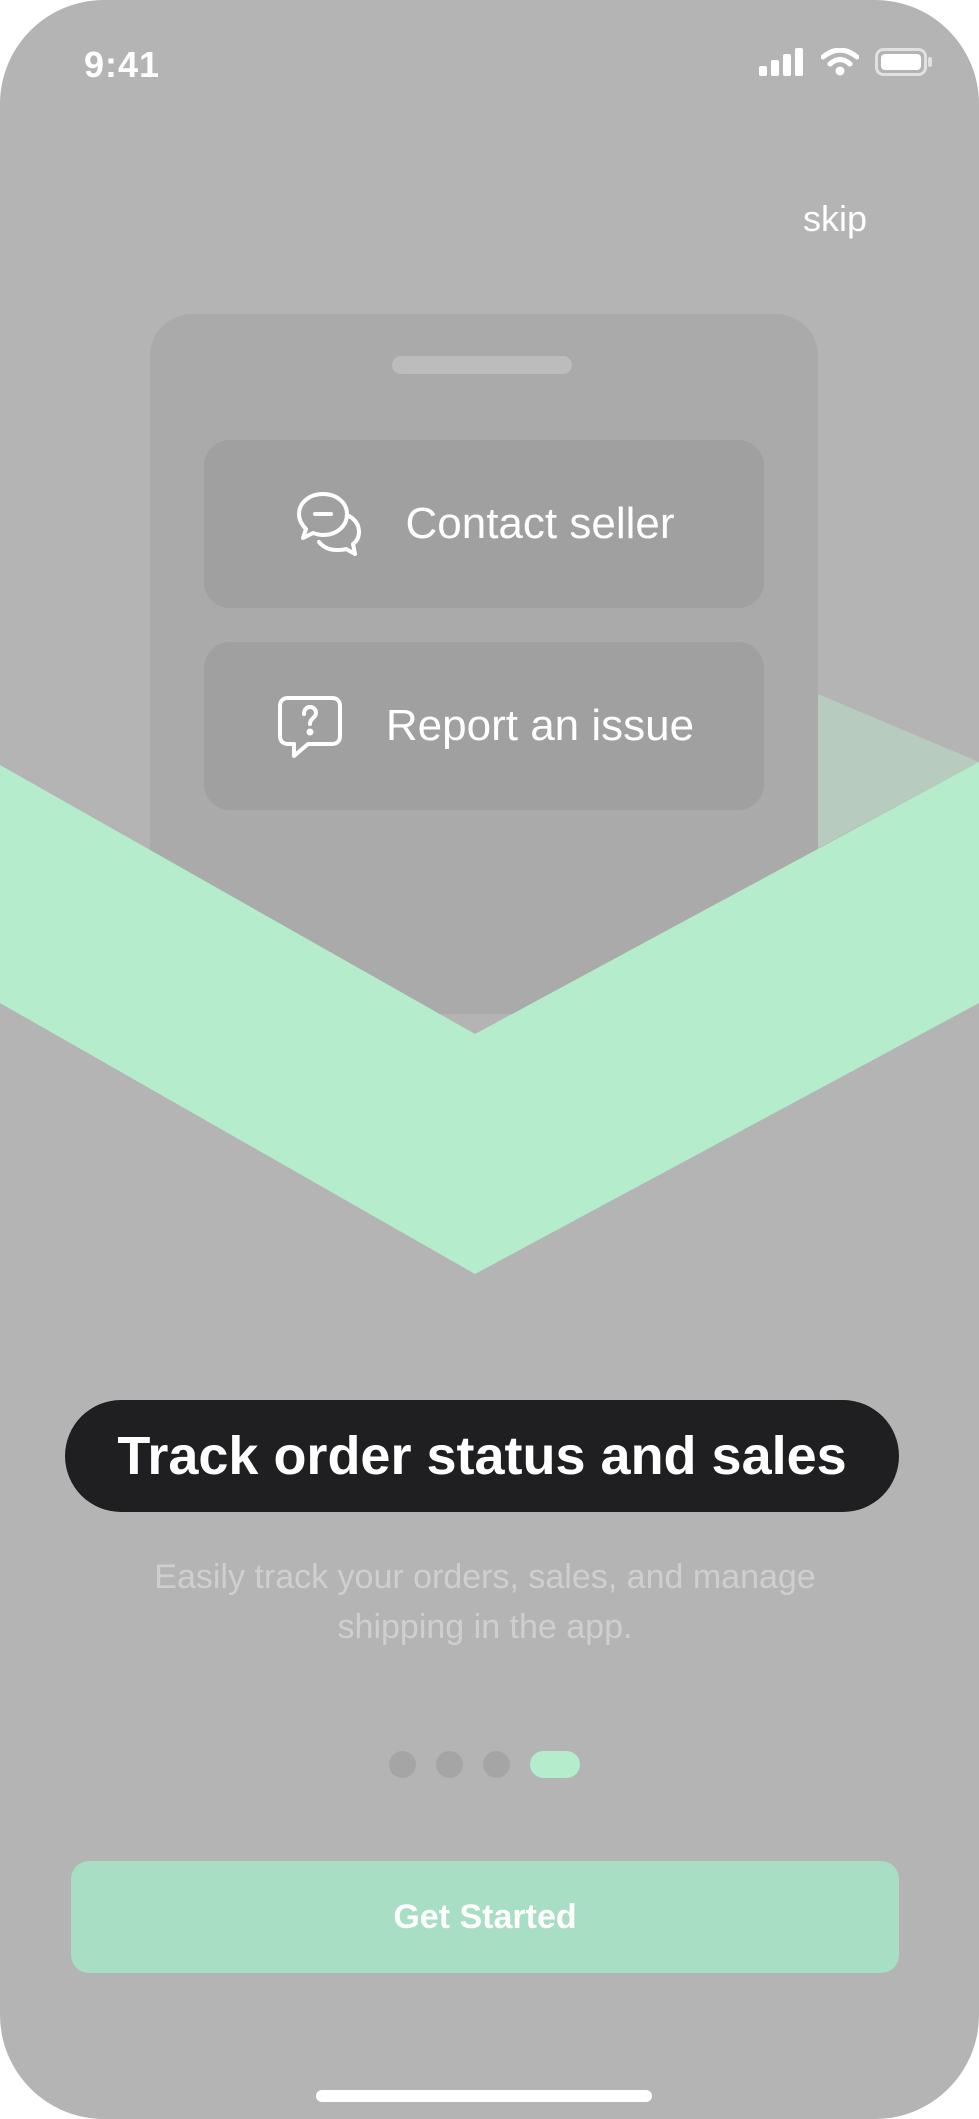  I want to click on get-started-button: Get Started, so click(485, 1917).